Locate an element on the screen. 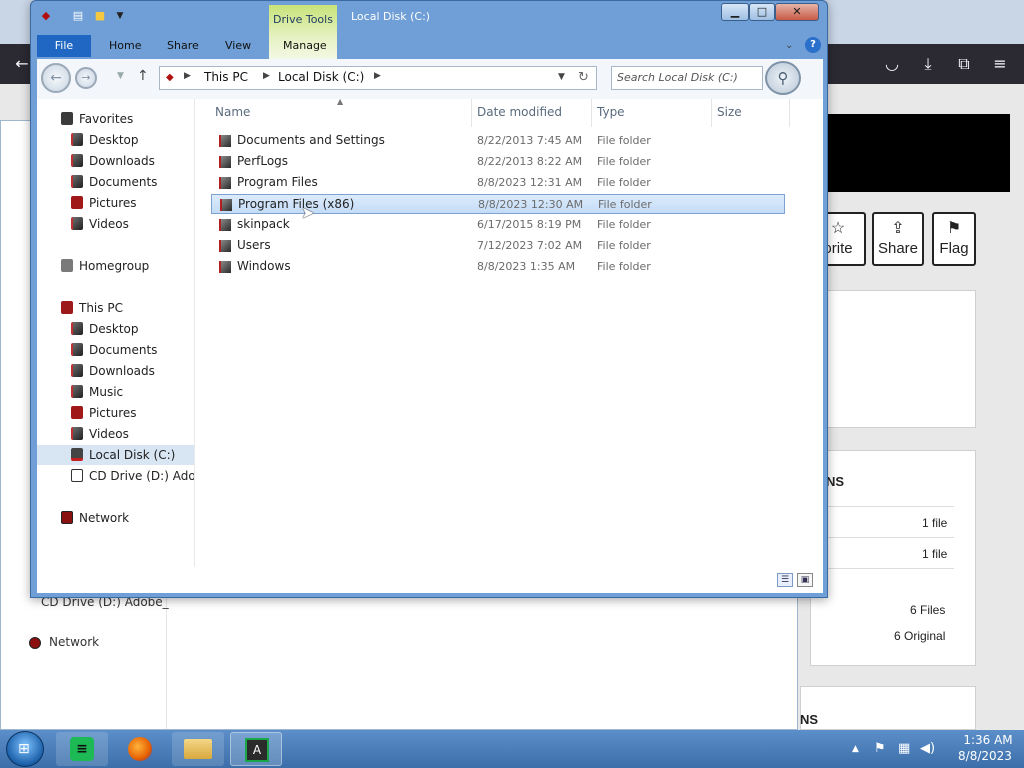 The width and height of the screenshot is (1024, 768). nav-pc-local-disk: Local Disk (C:) is located at coordinates (123, 455).